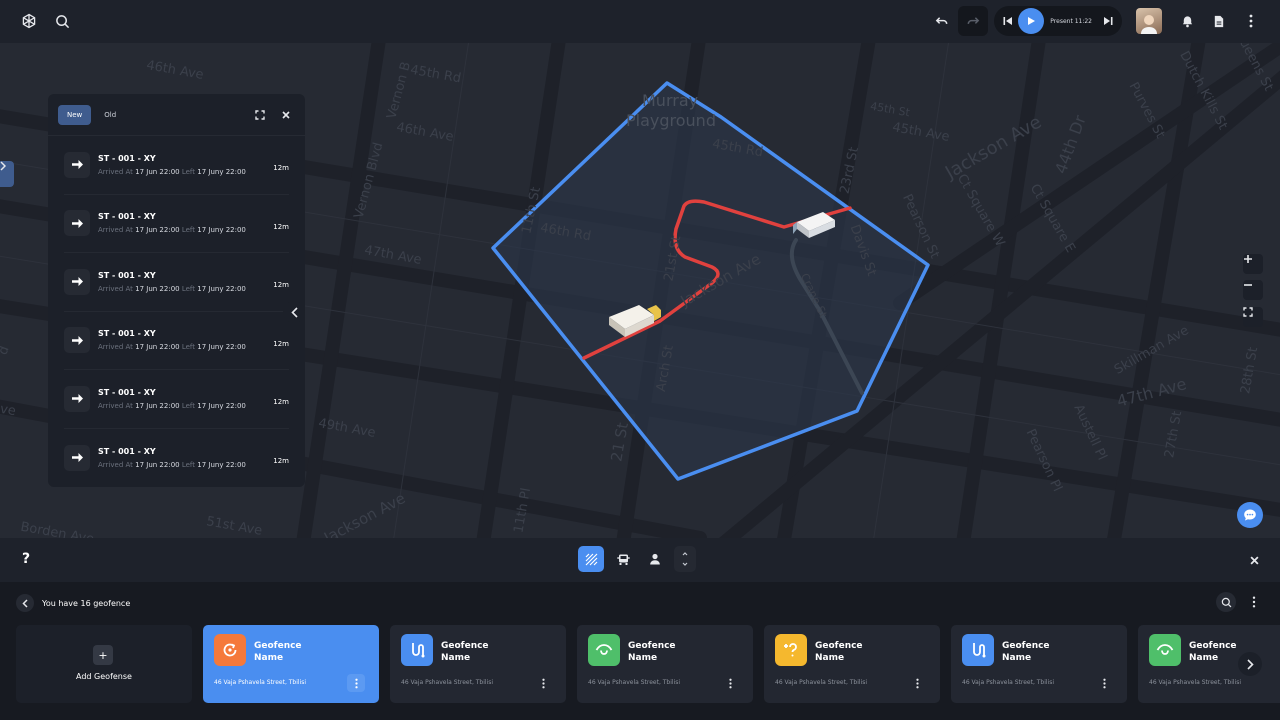 This screenshot has width=1280, height=720. I want to click on avatar-person-icon, so click(1149, 24).